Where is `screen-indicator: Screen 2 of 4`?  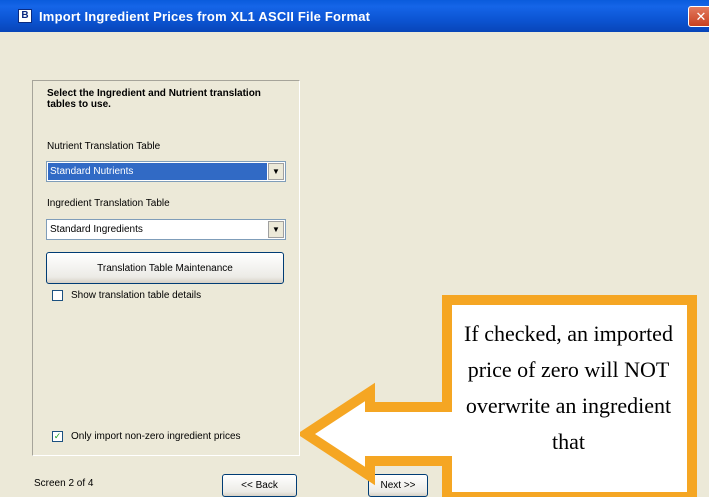 screen-indicator: Screen 2 of 4 is located at coordinates (64, 483).